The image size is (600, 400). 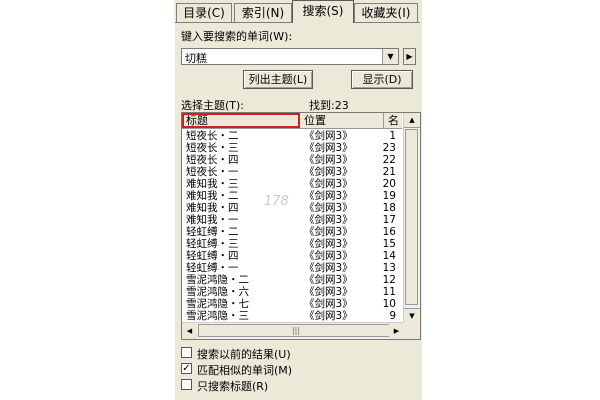 What do you see at coordinates (292, 220) in the screenshot?
I see `table-row: 难知我・一 《剑网3》 17` at bounding box center [292, 220].